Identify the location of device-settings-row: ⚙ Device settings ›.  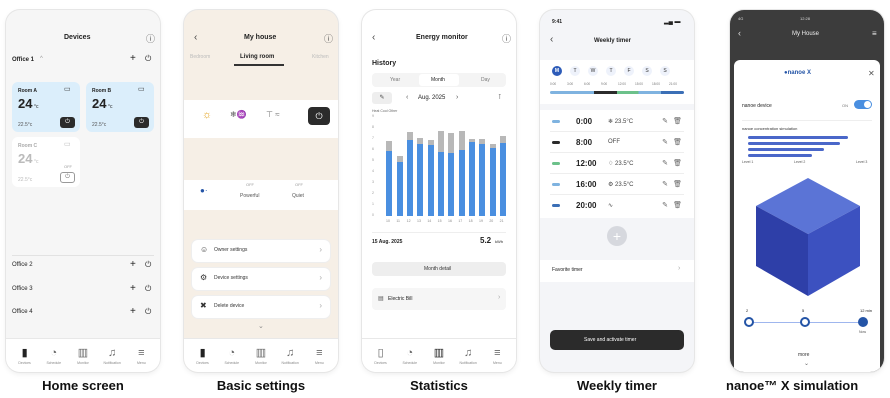
(261, 279).